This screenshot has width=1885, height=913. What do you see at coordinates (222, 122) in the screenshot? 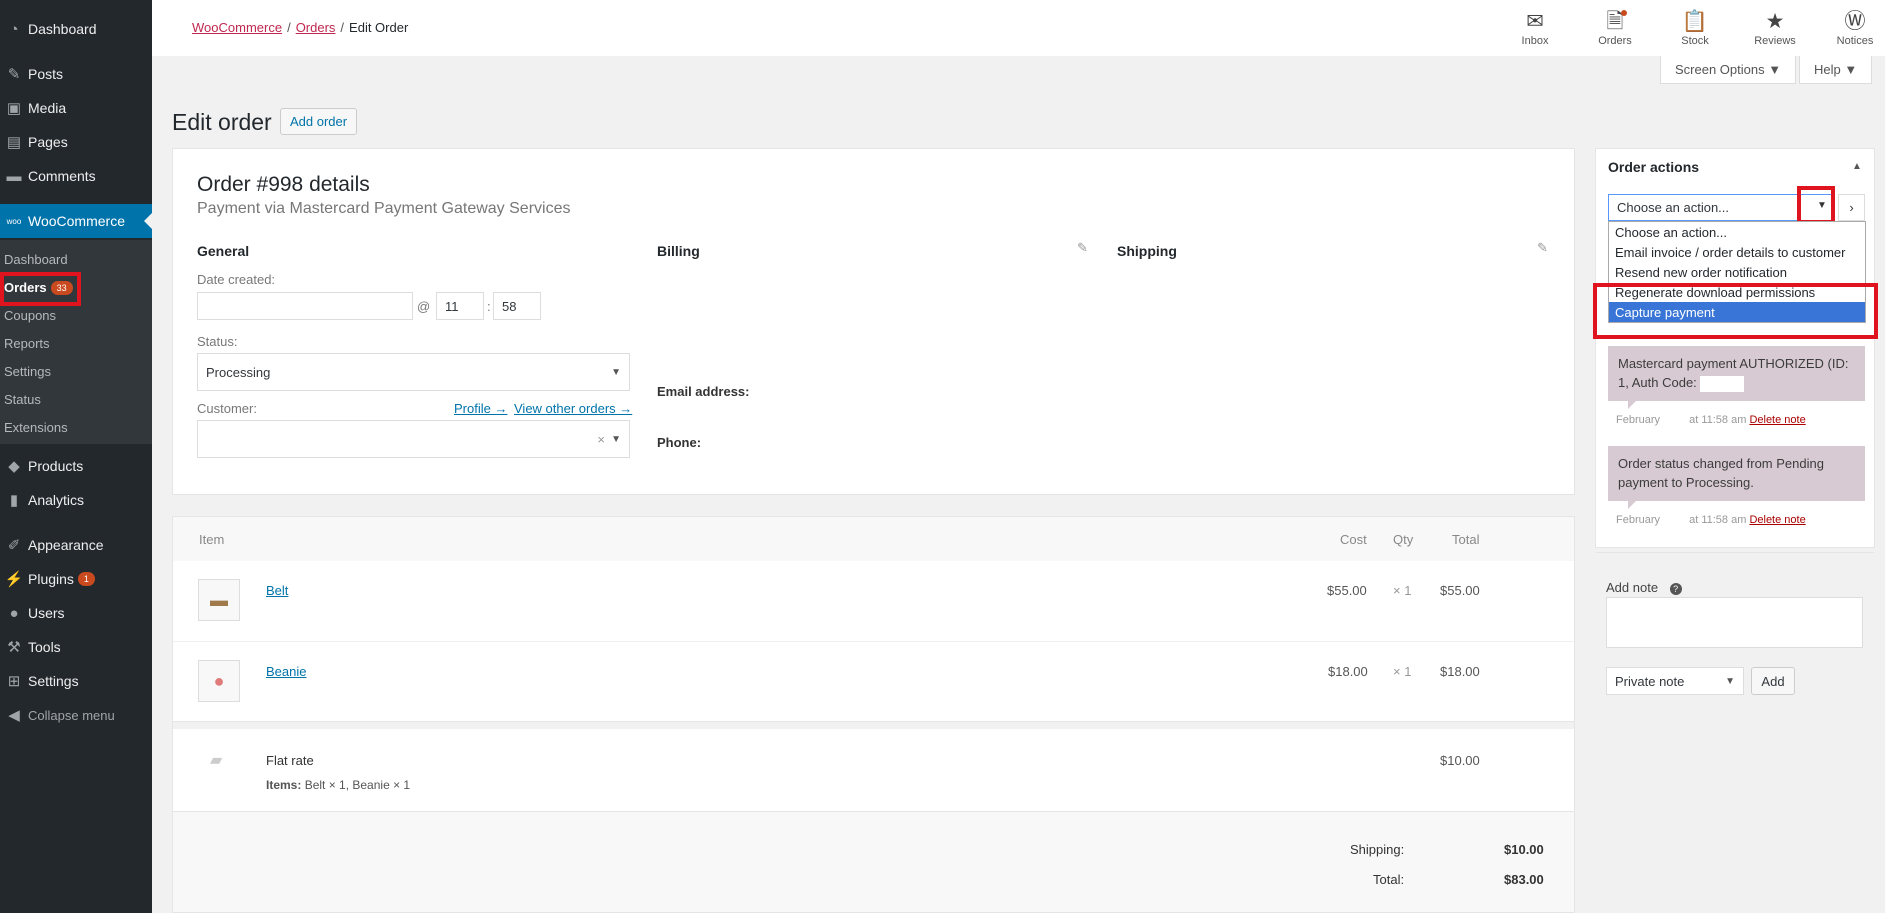
I see `page-title: Edit order` at bounding box center [222, 122].